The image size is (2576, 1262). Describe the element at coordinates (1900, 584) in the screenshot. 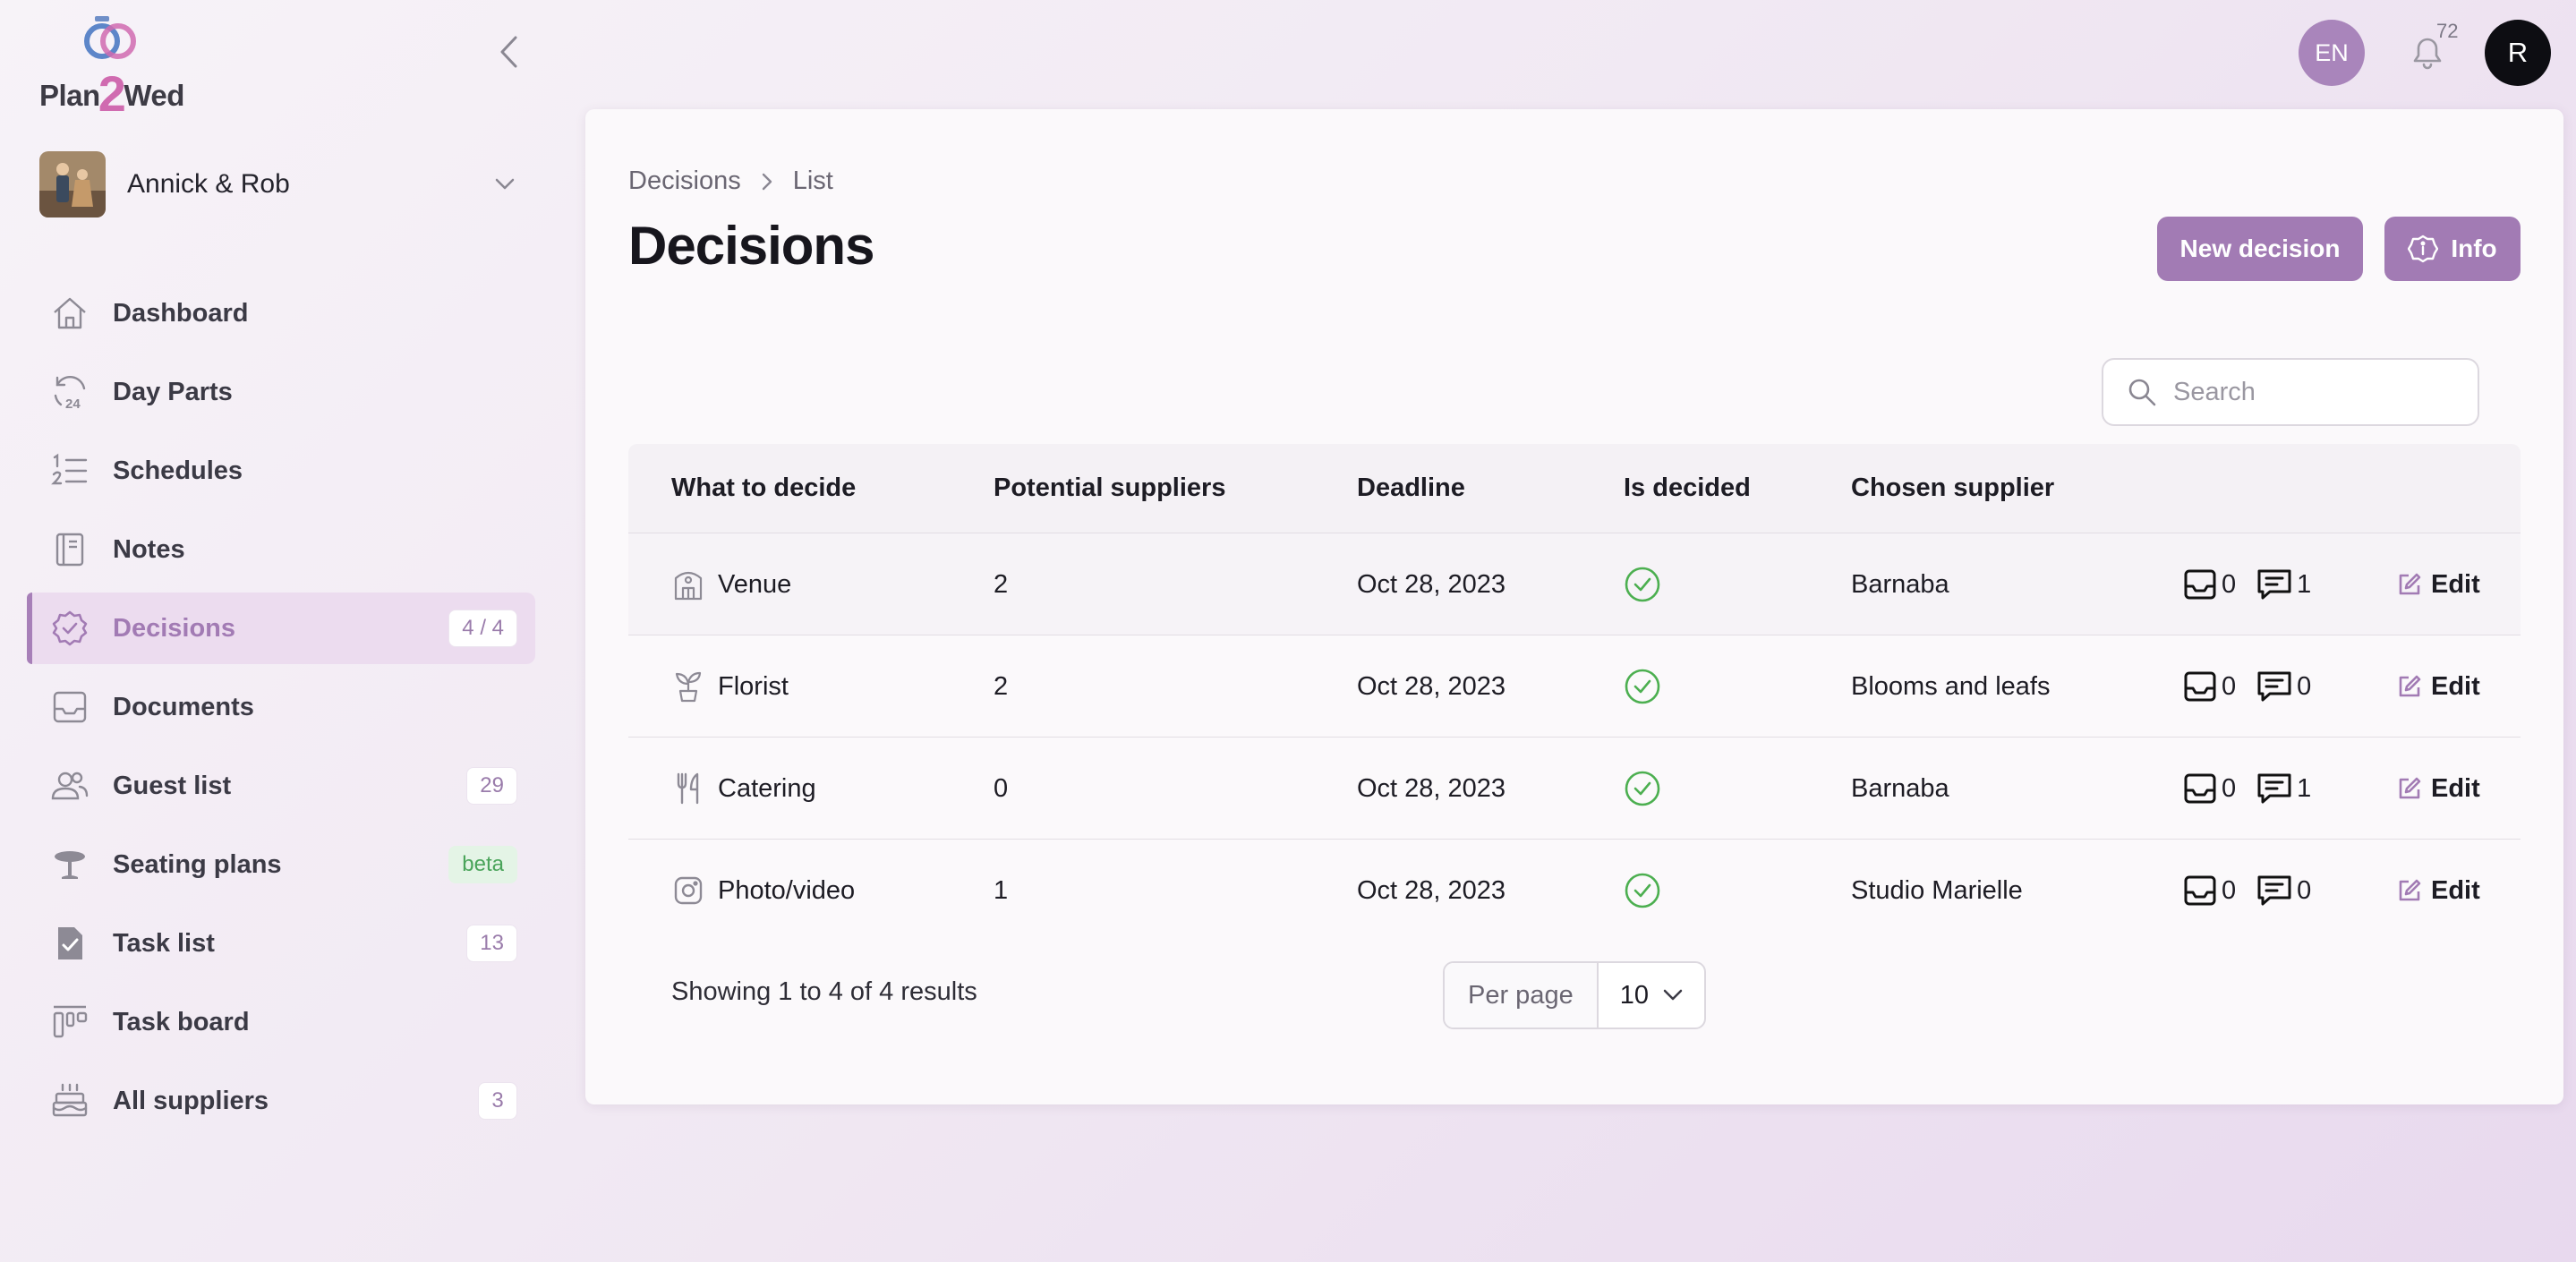

I see `cell-chosen: Barnaba` at that location.